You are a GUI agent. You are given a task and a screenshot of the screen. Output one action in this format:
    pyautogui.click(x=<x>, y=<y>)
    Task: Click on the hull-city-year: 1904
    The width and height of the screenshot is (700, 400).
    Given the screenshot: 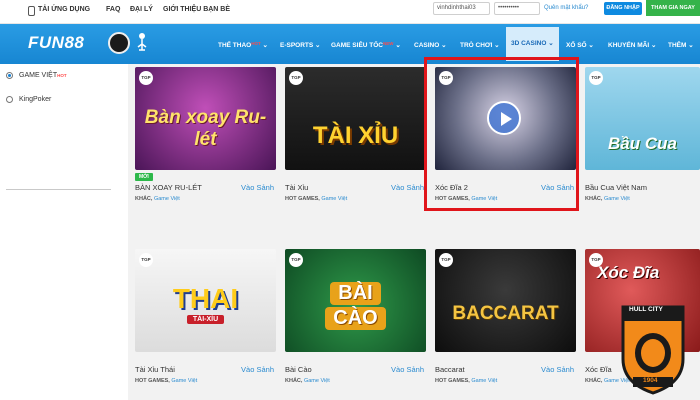 What is the action you would take?
    pyautogui.click(x=650, y=380)
    